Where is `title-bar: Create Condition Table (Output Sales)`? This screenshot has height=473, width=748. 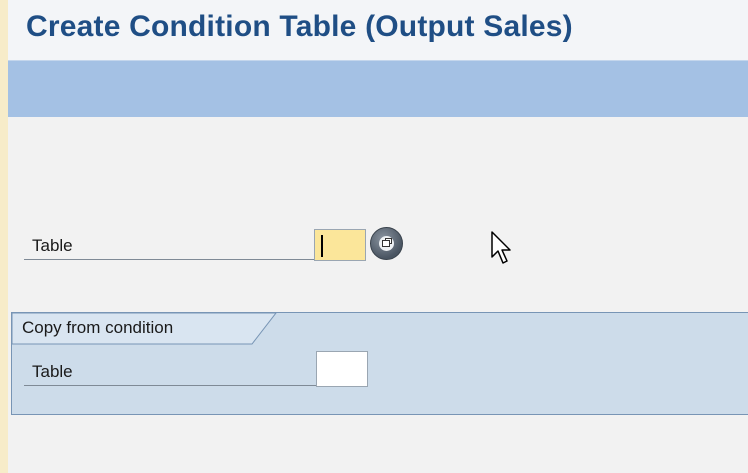
title-bar: Create Condition Table (Output Sales) is located at coordinates (378, 30).